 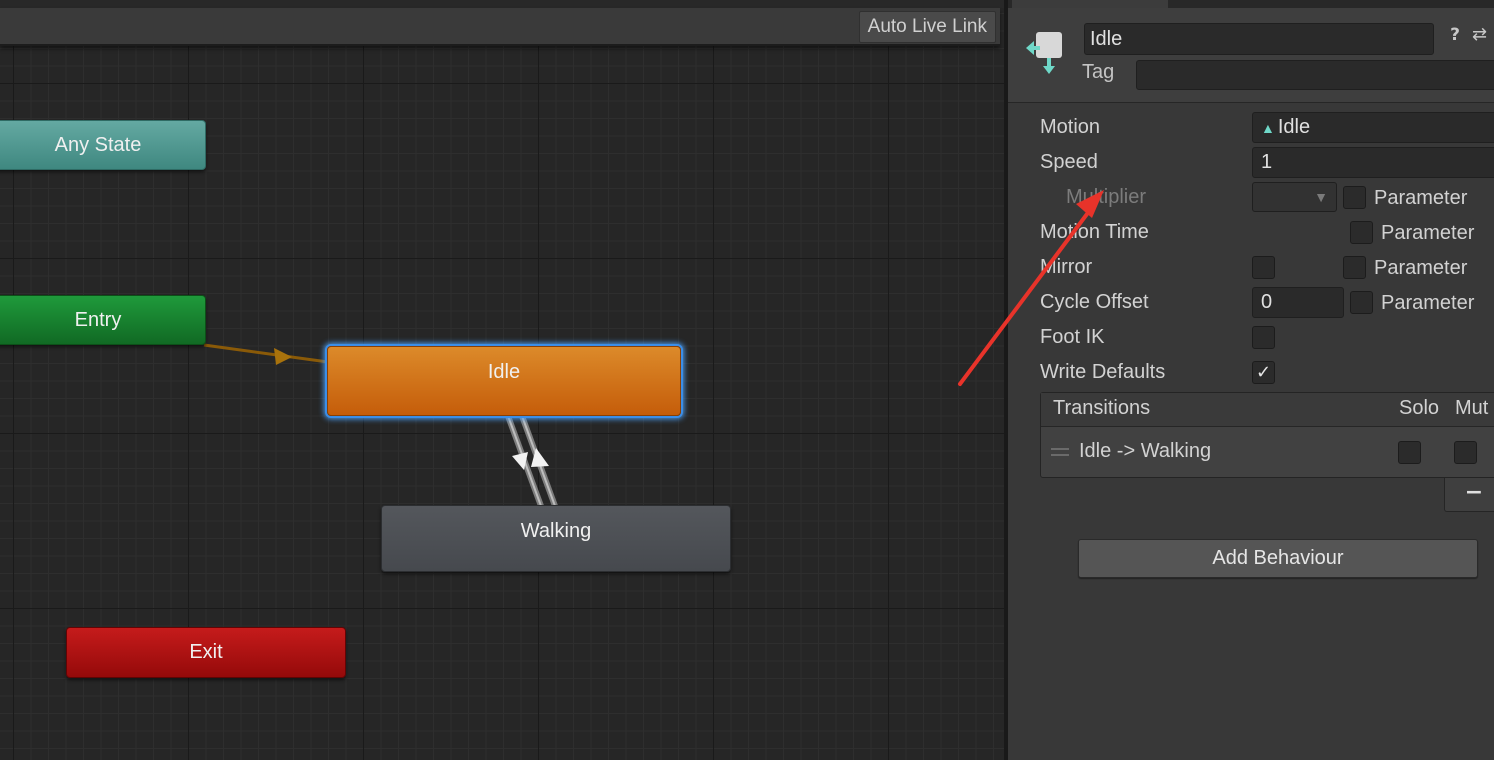 I want to click on transition-row-label: Idle -> Walking, so click(x=1145, y=451).